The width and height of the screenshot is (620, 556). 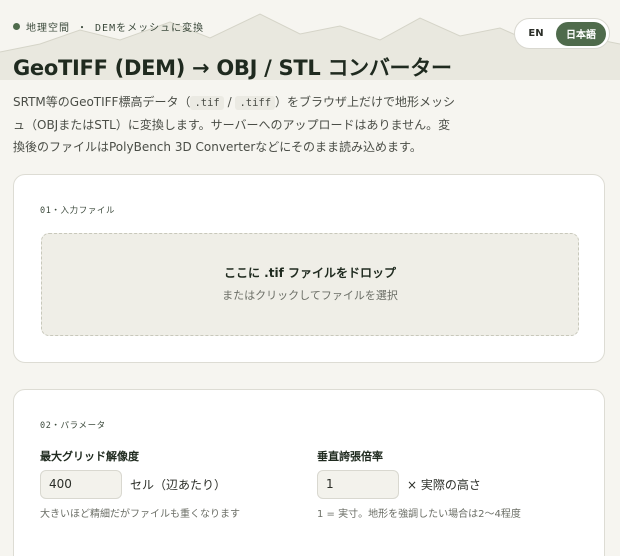 I want to click on vertical-exaggeration-unit: × 実際の高さ, so click(x=444, y=485).